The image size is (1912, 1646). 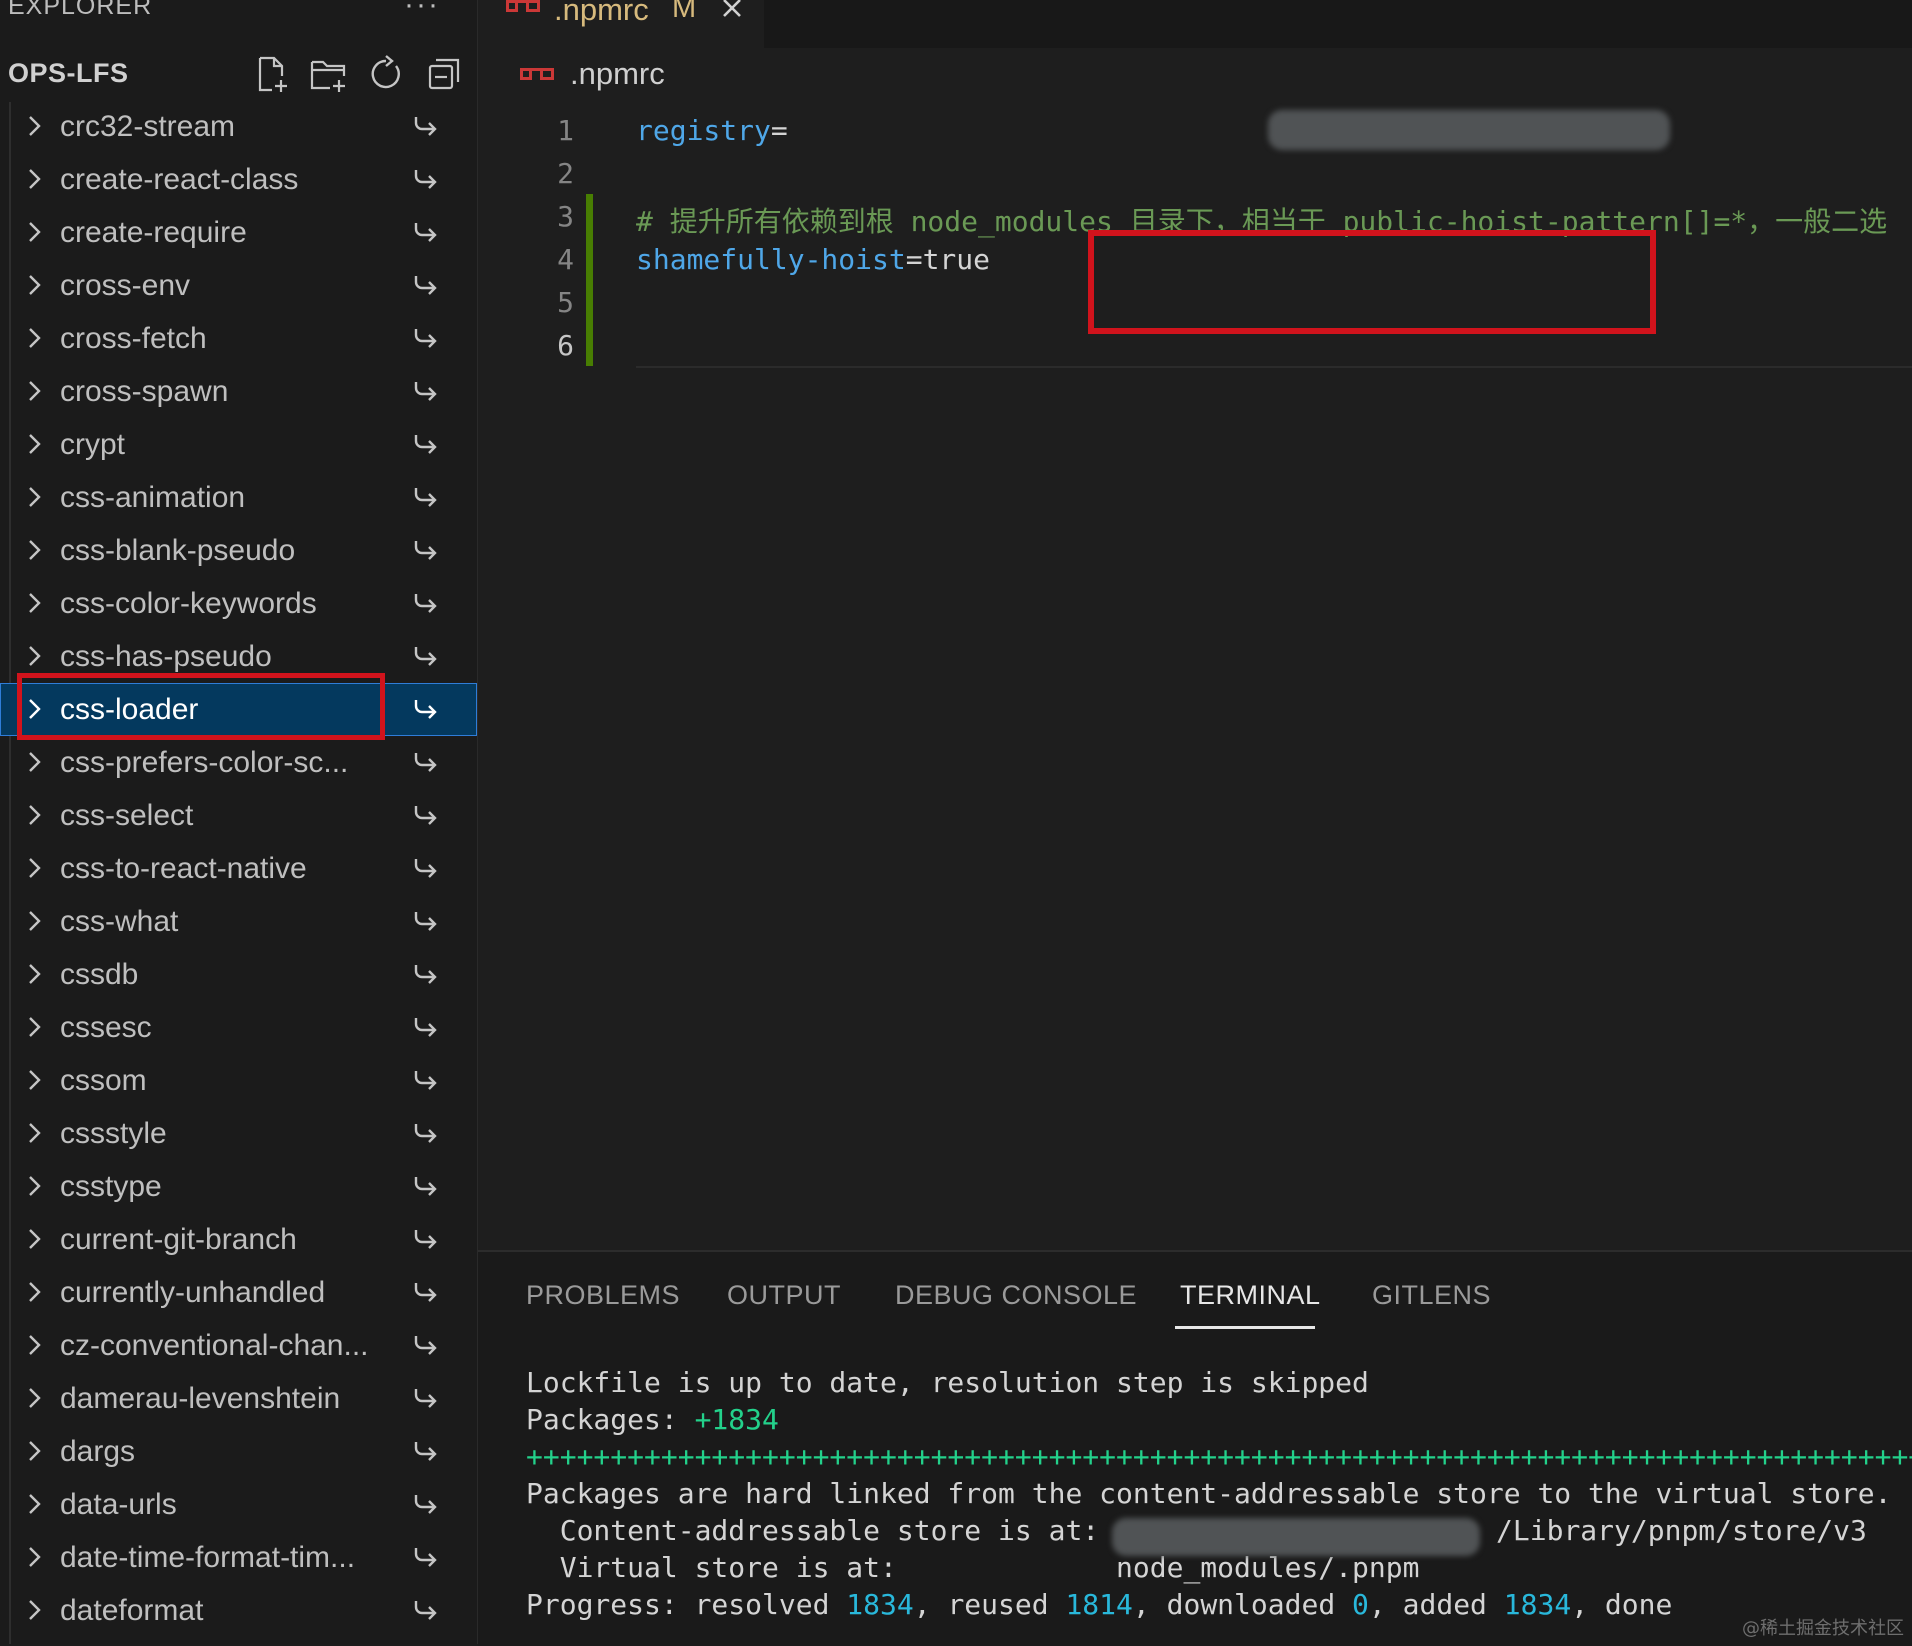 What do you see at coordinates (603, 1295) in the screenshot?
I see `tab-problems: PROBLEMS` at bounding box center [603, 1295].